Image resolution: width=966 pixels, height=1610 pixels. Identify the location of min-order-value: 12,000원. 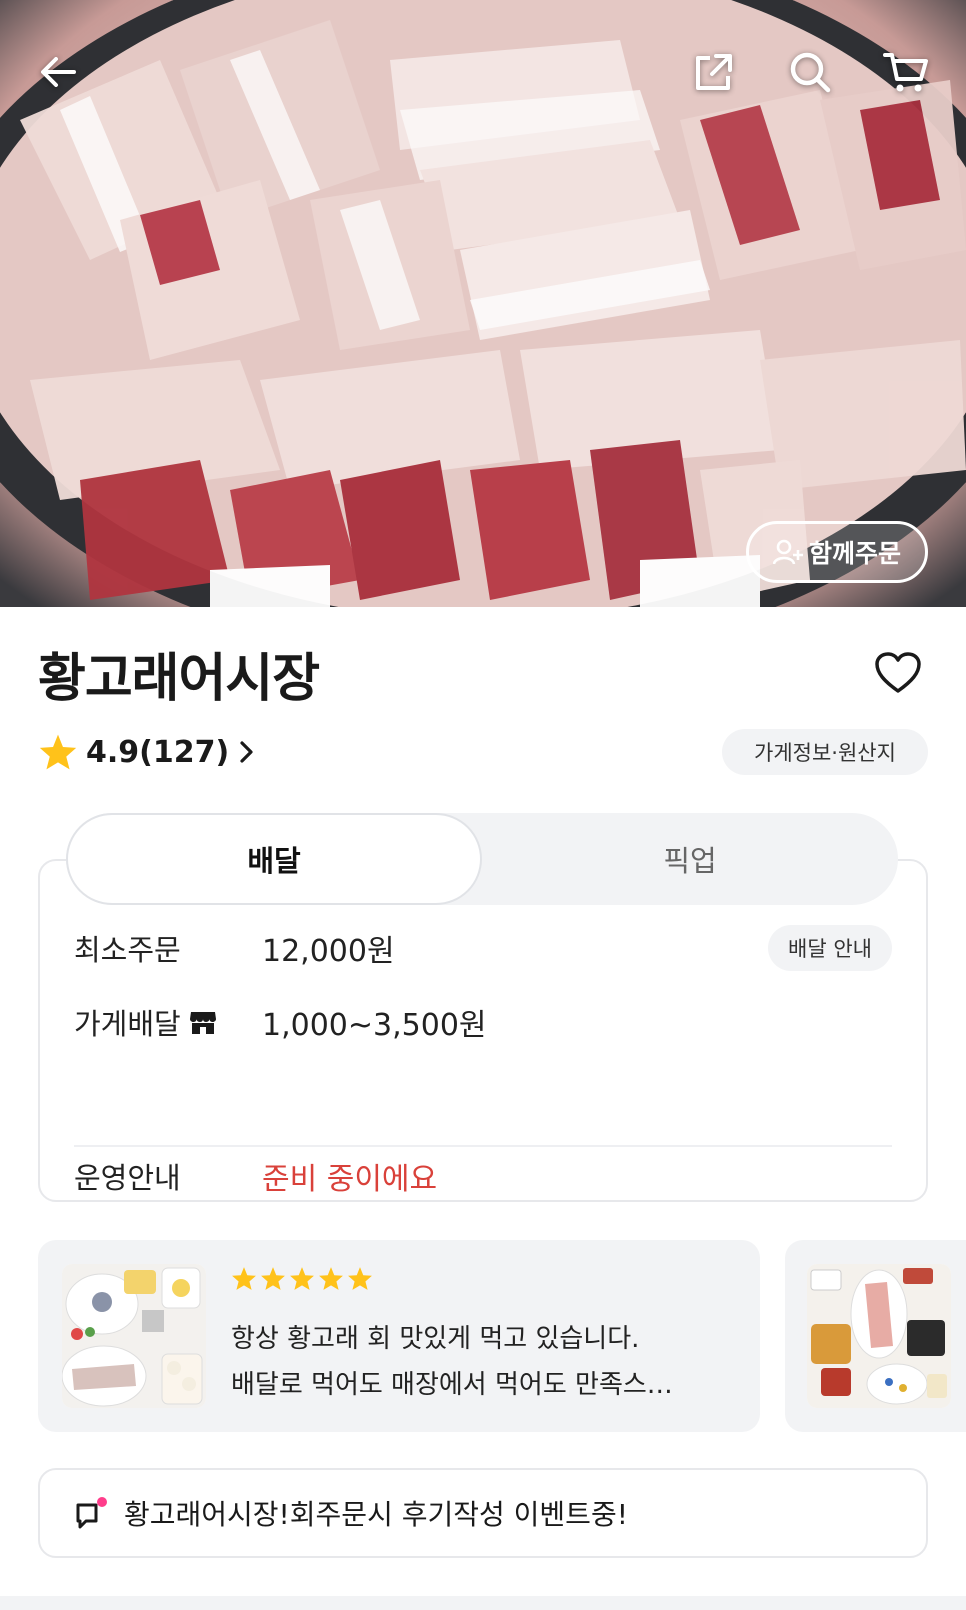
(328, 951).